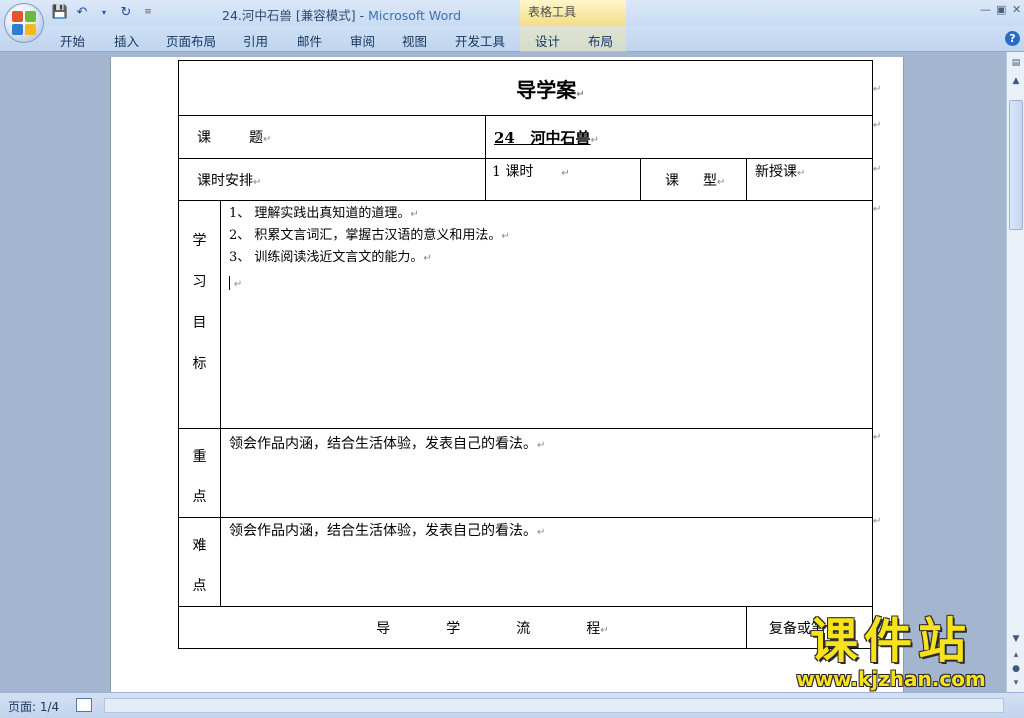 The width and height of the screenshot is (1024, 718). What do you see at coordinates (890, 641) in the screenshot?
I see `watermark-title: 课件站` at bounding box center [890, 641].